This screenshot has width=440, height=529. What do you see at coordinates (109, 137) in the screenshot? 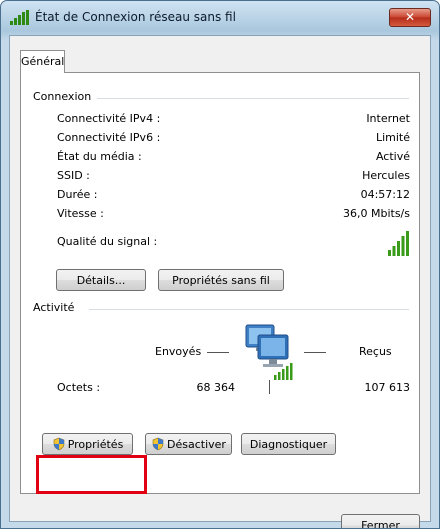
I see `ipv6-label: Connectivité IPv6 :` at bounding box center [109, 137].